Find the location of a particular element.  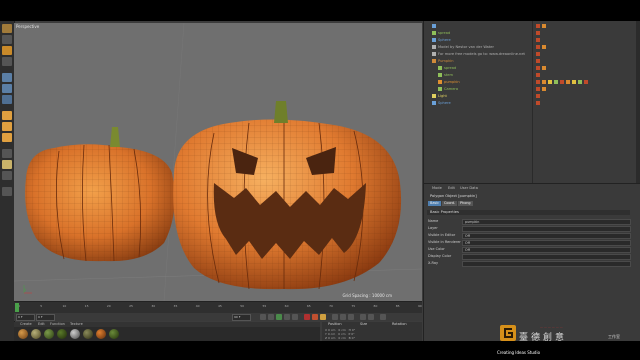

polygons-mode-icon is located at coordinates (7, 137).